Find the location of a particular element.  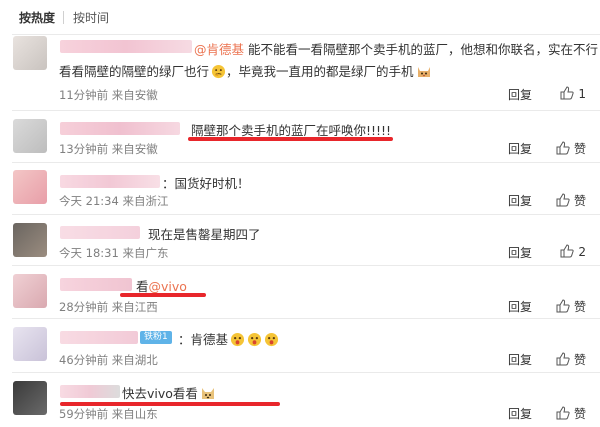

like-button: 1 is located at coordinates (573, 94).